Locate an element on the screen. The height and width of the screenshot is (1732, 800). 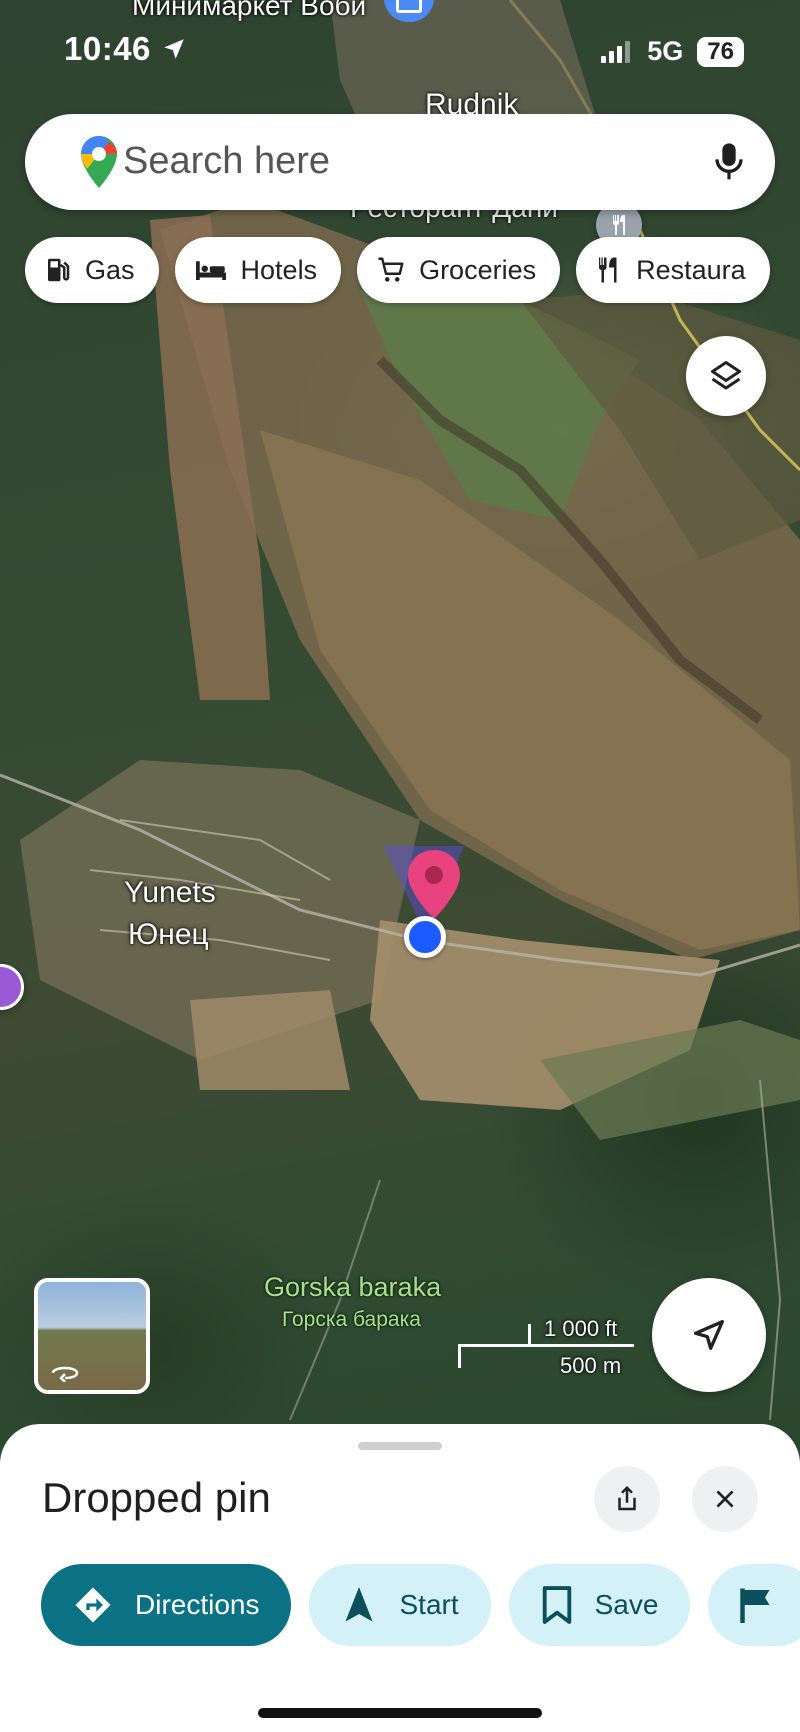
save-button: Save is located at coordinates (599, 1605).